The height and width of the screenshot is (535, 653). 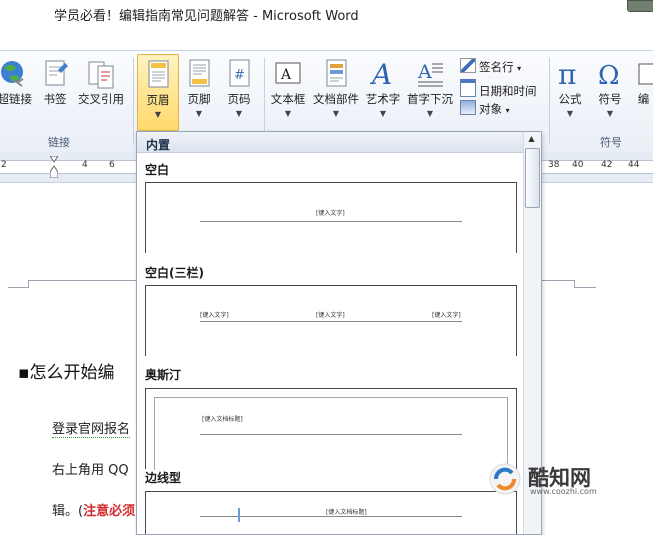 I want to click on links-group-label: 链接, so click(x=59, y=142).